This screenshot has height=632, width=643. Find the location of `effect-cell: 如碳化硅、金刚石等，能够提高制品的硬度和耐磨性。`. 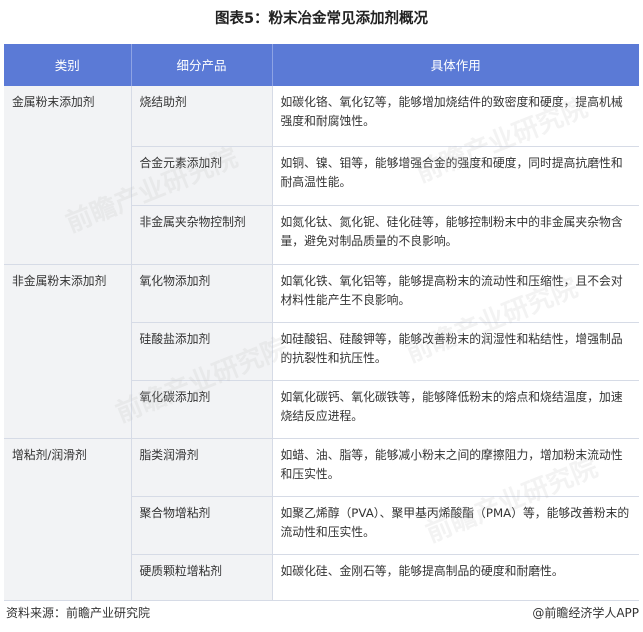

effect-cell: 如碳化硅、金刚石等，能够提高制品的硬度和耐磨性。 is located at coordinates (455, 577).